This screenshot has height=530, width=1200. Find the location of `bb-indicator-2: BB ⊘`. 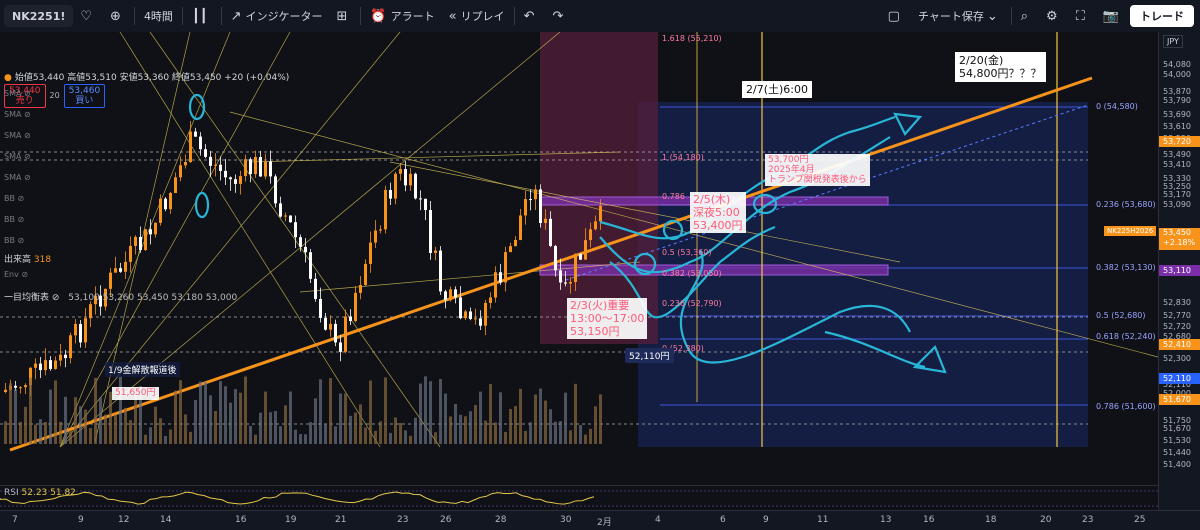

bb-indicator-2: BB ⊘ is located at coordinates (14, 219).